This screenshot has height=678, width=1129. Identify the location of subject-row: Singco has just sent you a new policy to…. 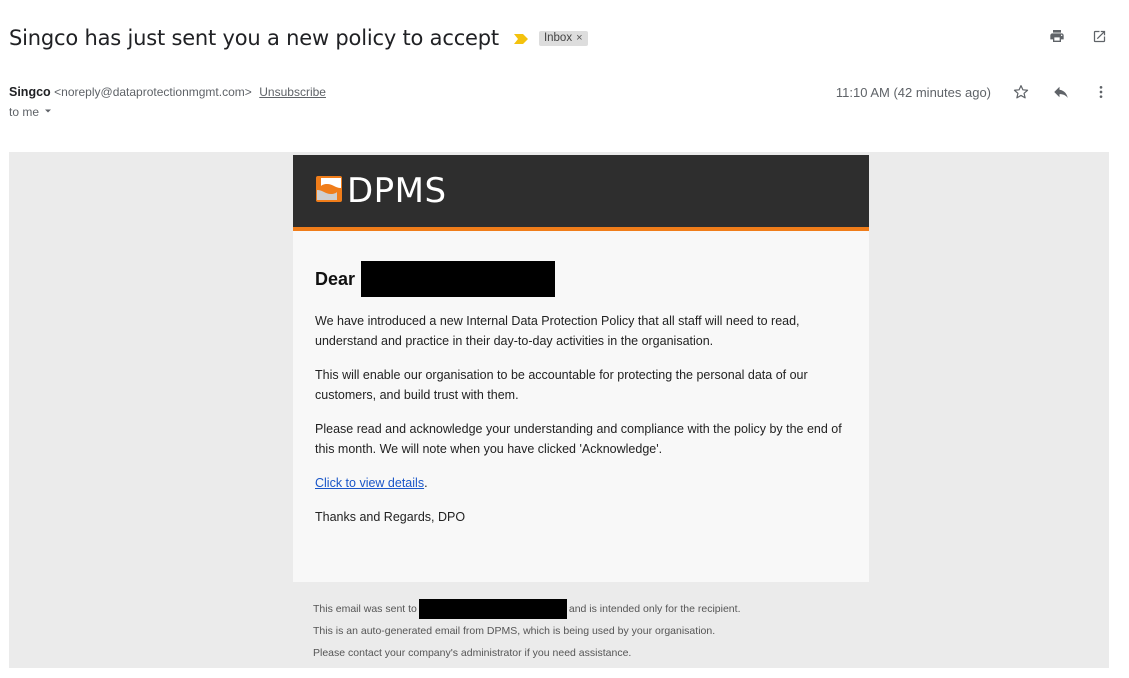
(298, 38).